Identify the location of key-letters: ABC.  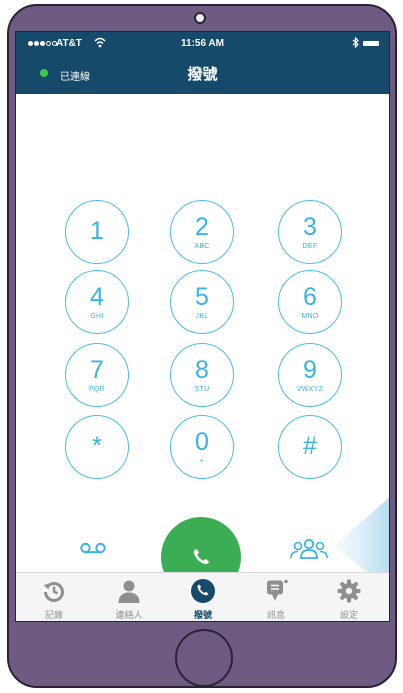
(202, 246).